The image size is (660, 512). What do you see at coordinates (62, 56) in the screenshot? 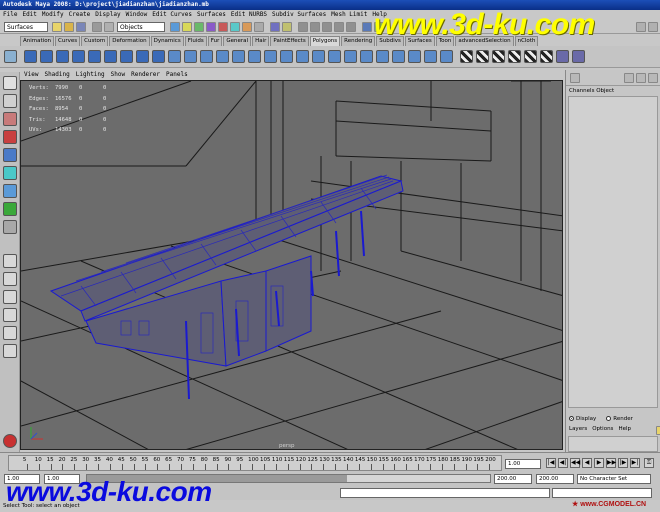
I see `poly-cylinder-icon` at bounding box center [62, 56].